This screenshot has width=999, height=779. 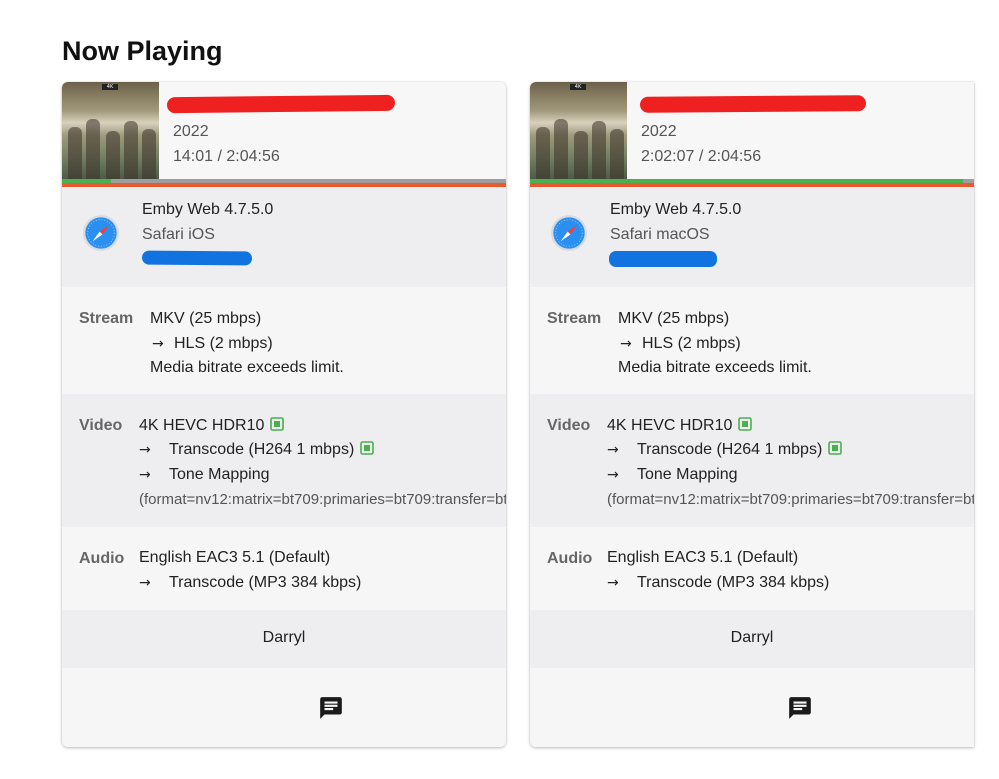 I want to click on session-header: 4K 2022 2:02:07 / 2:04:56, so click(x=752, y=130).